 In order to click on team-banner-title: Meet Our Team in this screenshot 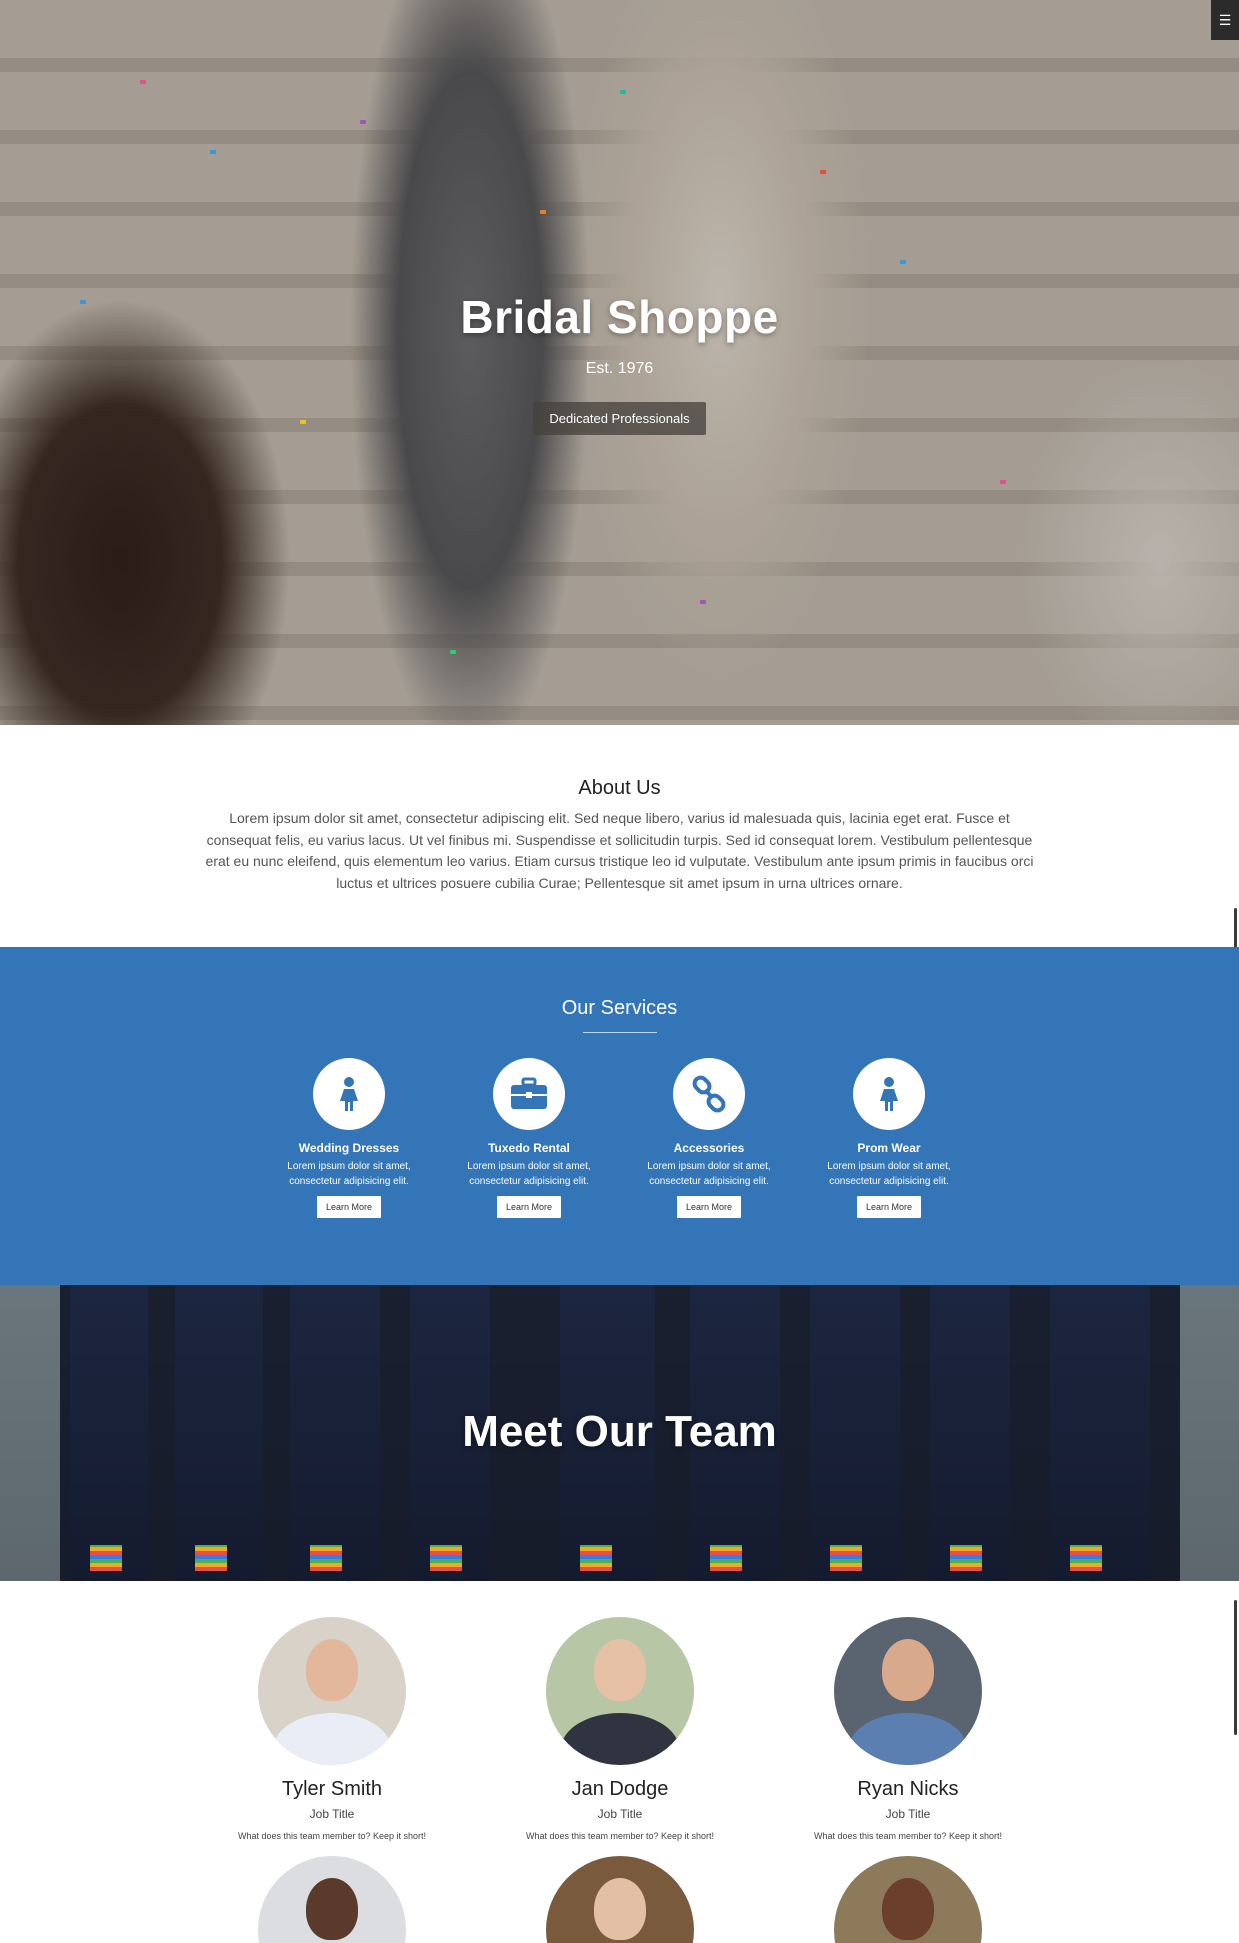, I will do `click(619, 1431)`.